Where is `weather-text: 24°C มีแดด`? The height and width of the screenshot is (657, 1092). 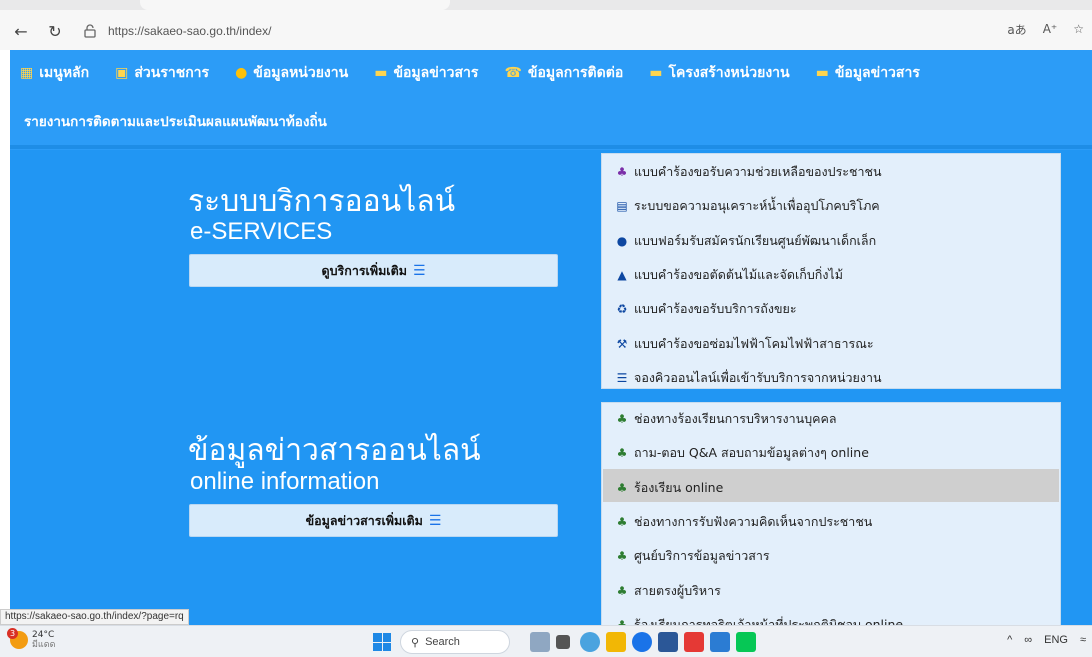 weather-text: 24°C มีแดด is located at coordinates (43, 640).